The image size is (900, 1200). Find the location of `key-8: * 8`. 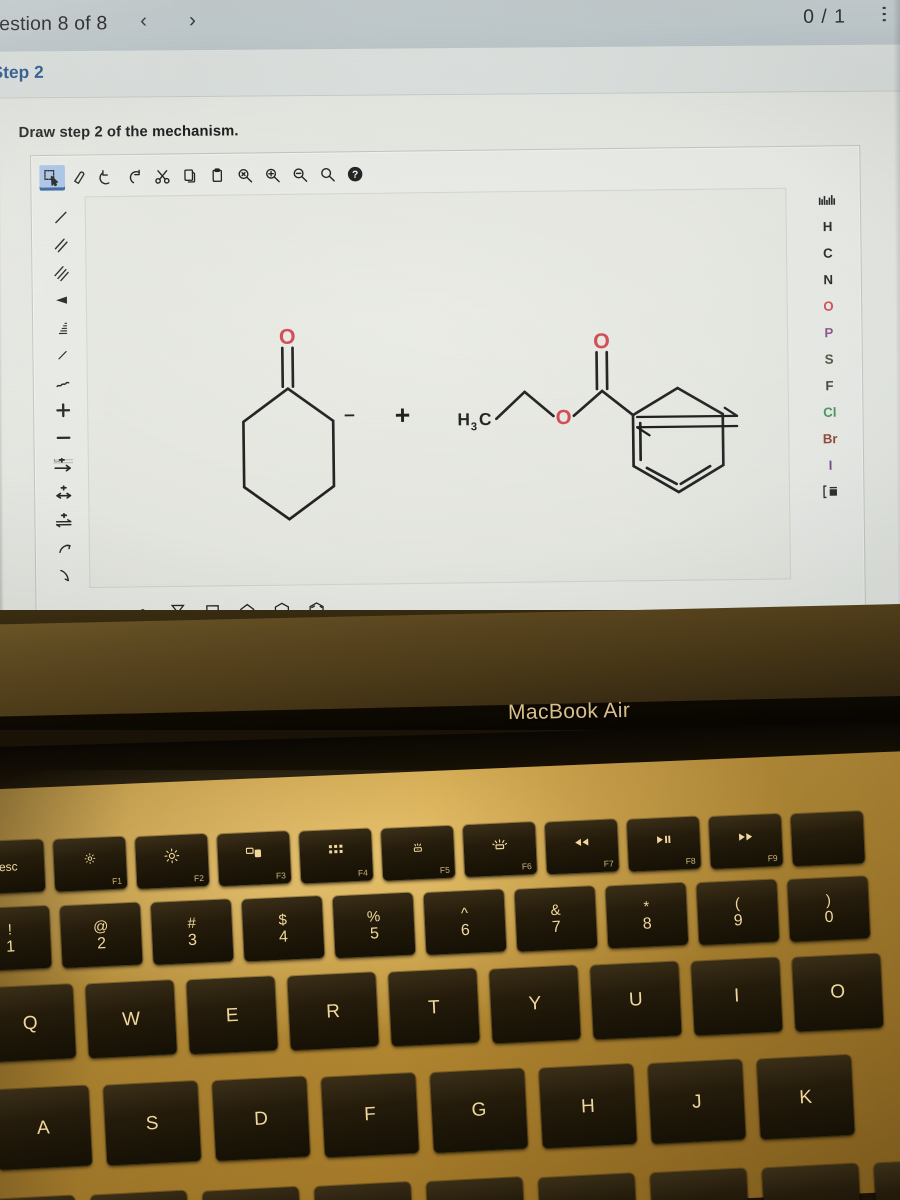

key-8: * 8 is located at coordinates (647, 915).